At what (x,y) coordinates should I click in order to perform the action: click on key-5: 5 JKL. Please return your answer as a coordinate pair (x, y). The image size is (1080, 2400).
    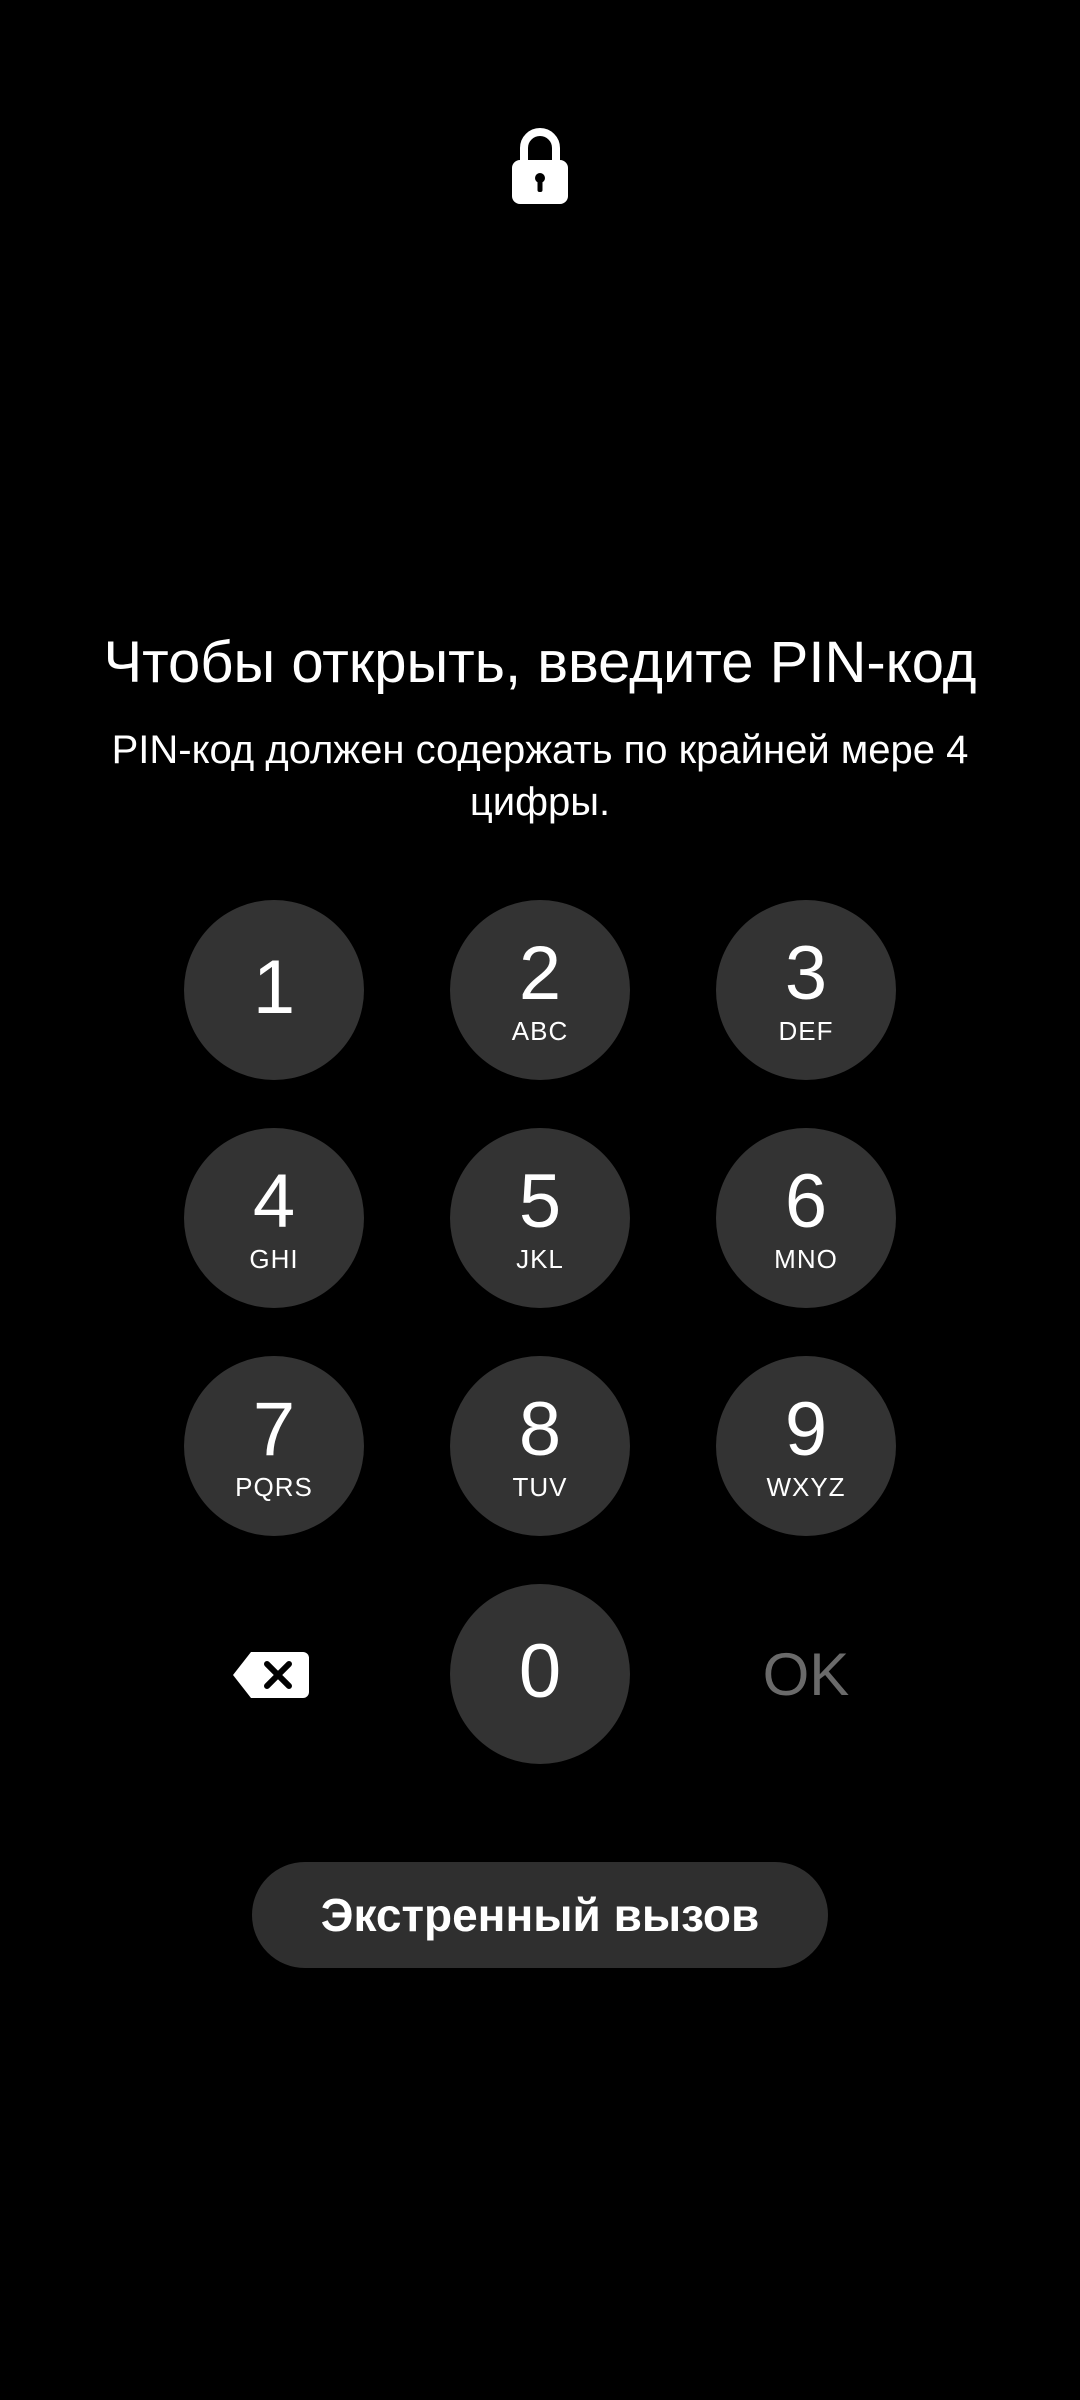
    Looking at the image, I should click on (540, 1218).